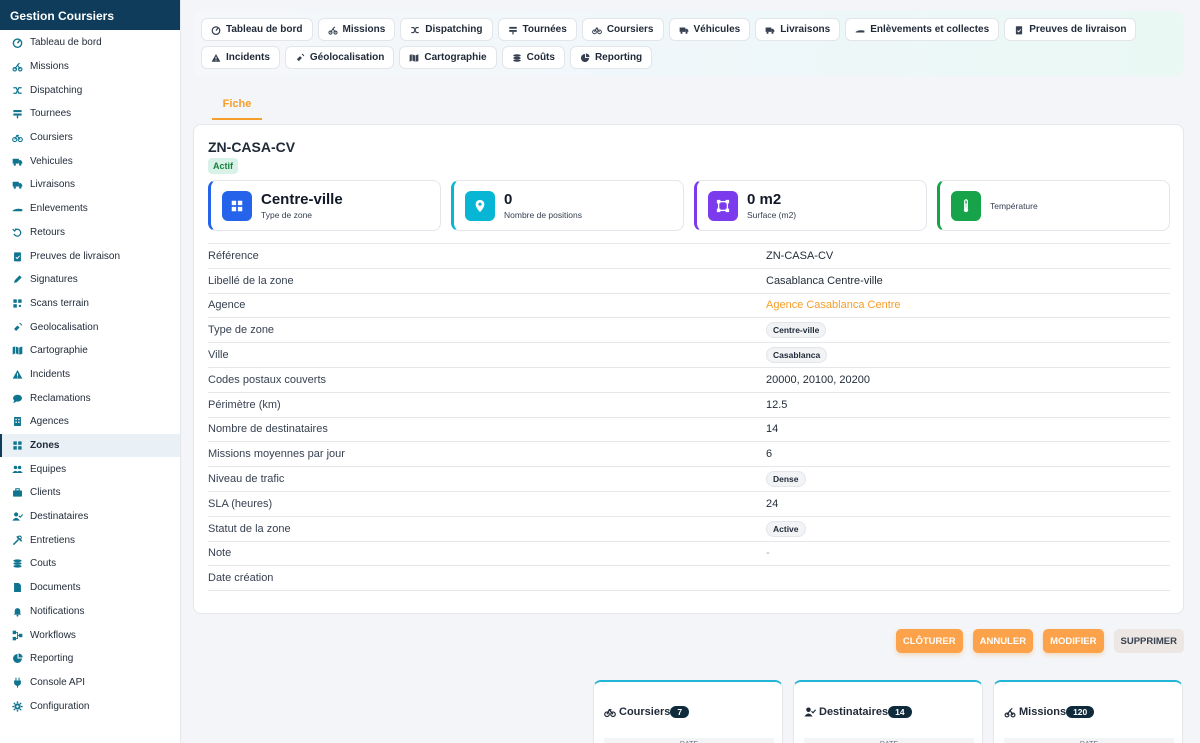  Describe the element at coordinates (1053, 205) in the screenshot. I see `stat-card: Température` at that location.